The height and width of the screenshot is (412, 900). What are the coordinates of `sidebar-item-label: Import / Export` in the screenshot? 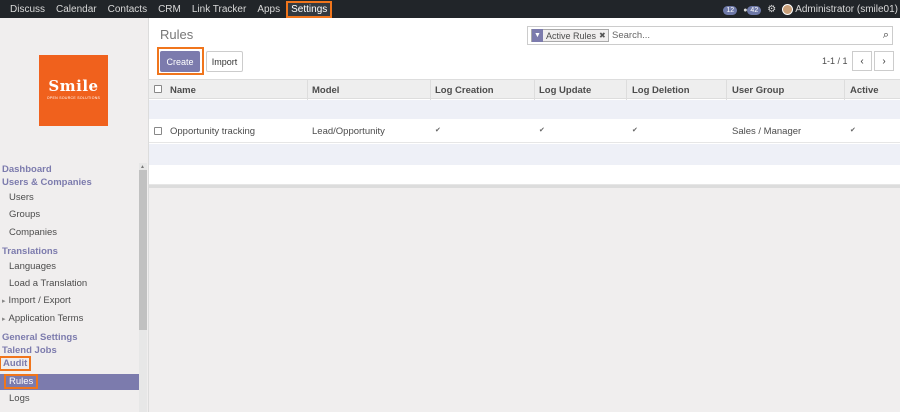 It's located at (39, 301).